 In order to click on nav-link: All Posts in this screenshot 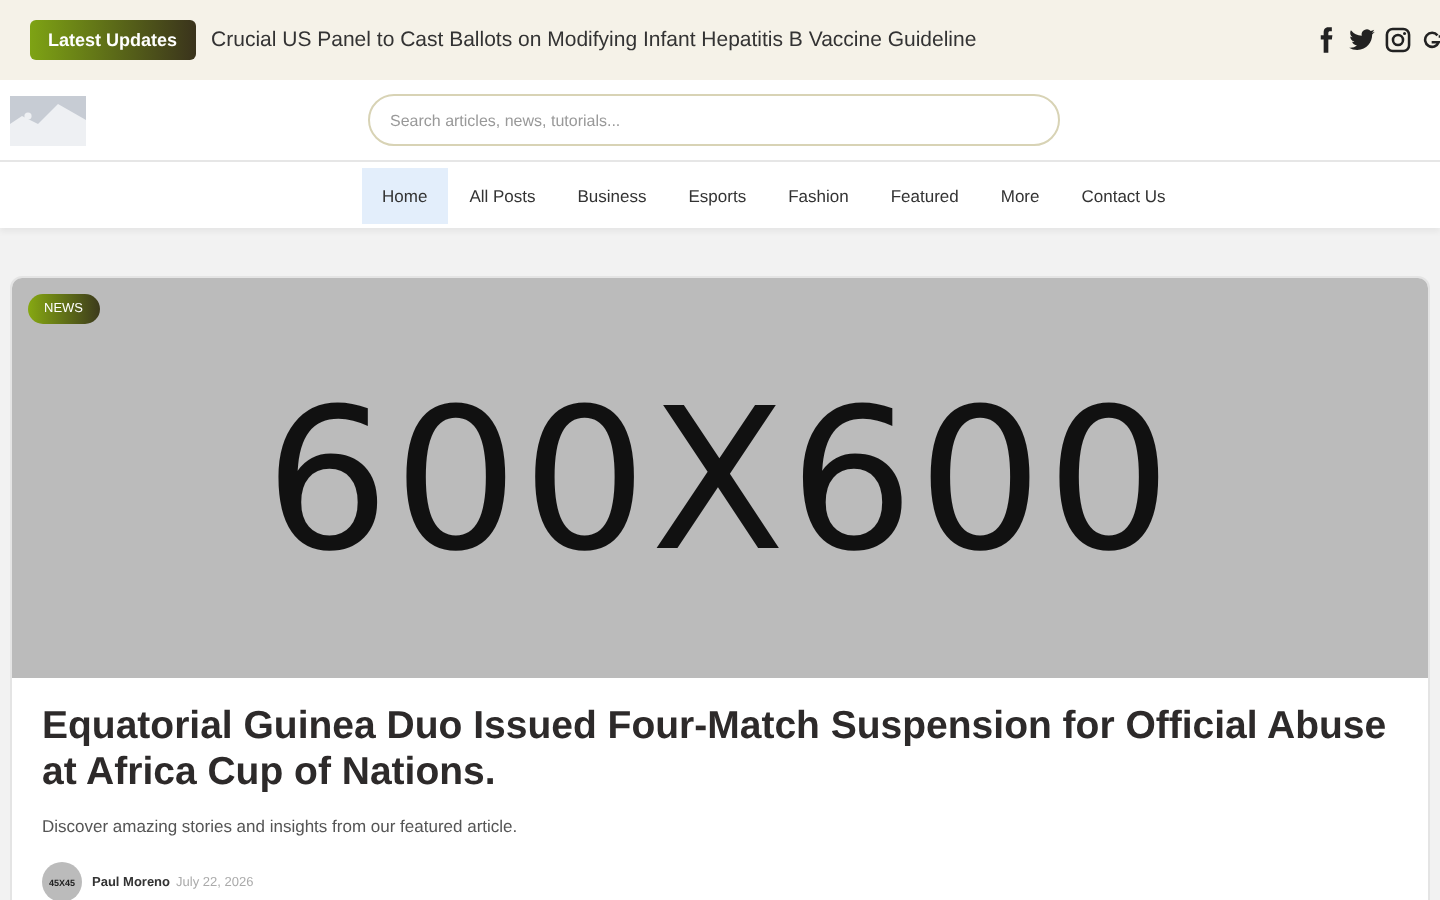, I will do `click(502, 195)`.